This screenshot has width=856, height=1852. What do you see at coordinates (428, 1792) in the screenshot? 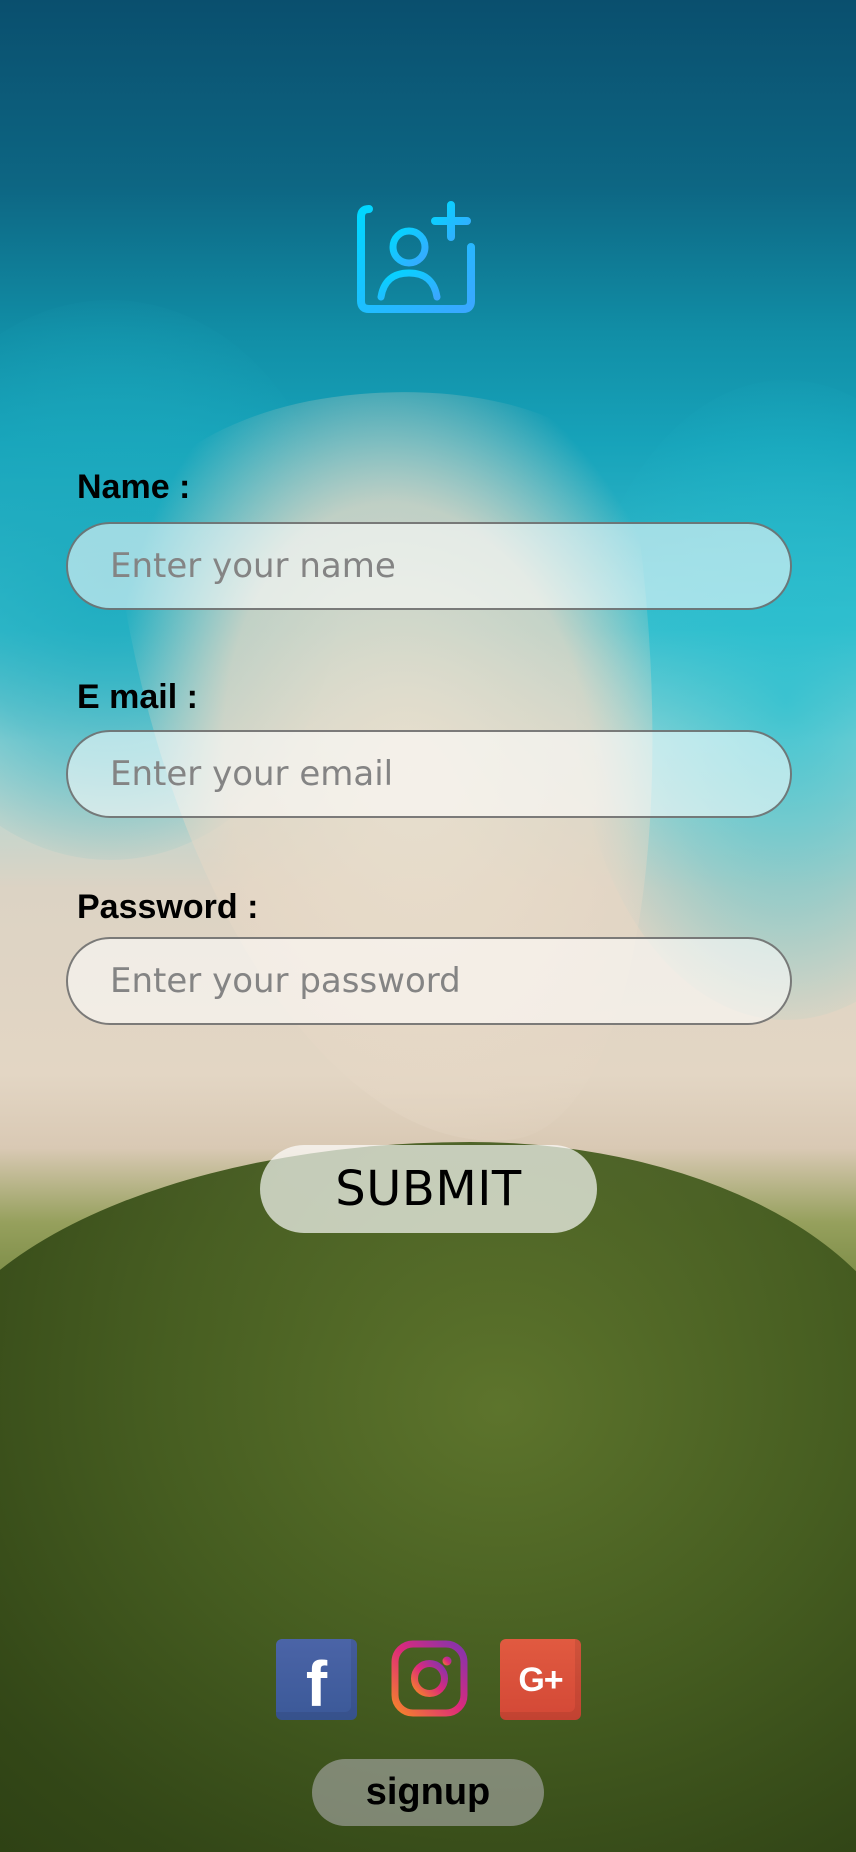
I see `signup-button: signup` at bounding box center [428, 1792].